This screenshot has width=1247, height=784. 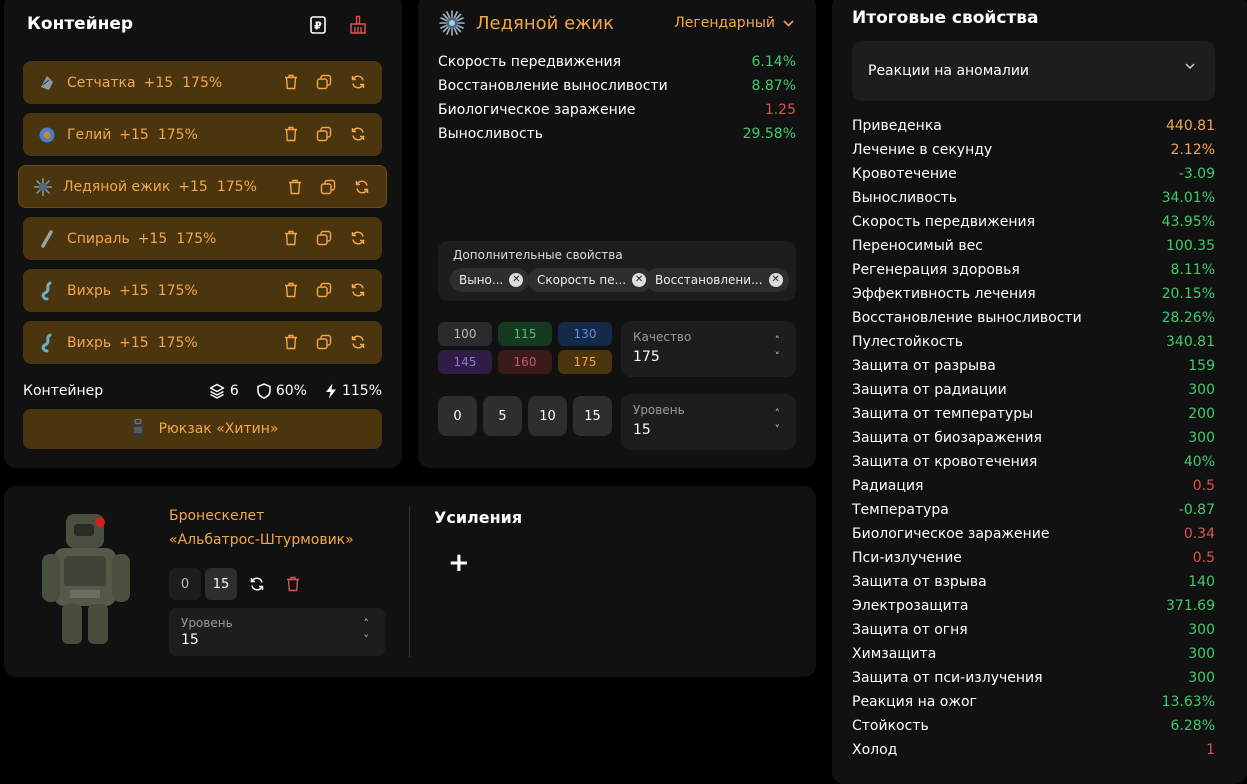 What do you see at coordinates (708, 422) in the screenshot?
I see `level-input: Уровень 15 ˄ ˅` at bounding box center [708, 422].